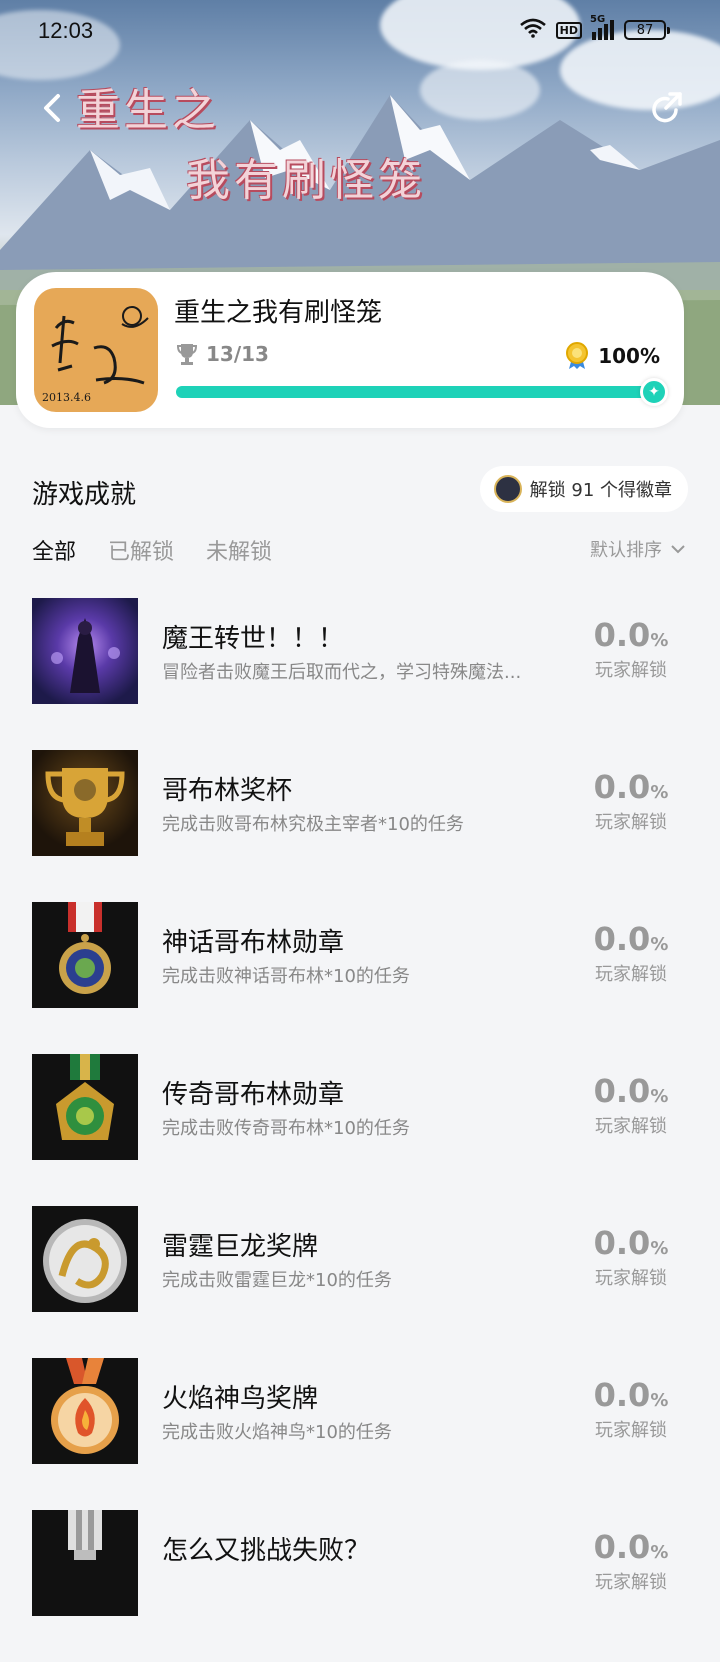 The height and width of the screenshot is (1662, 720). What do you see at coordinates (602, 27) in the screenshot?
I see `signal-icon: 5G` at bounding box center [602, 27].